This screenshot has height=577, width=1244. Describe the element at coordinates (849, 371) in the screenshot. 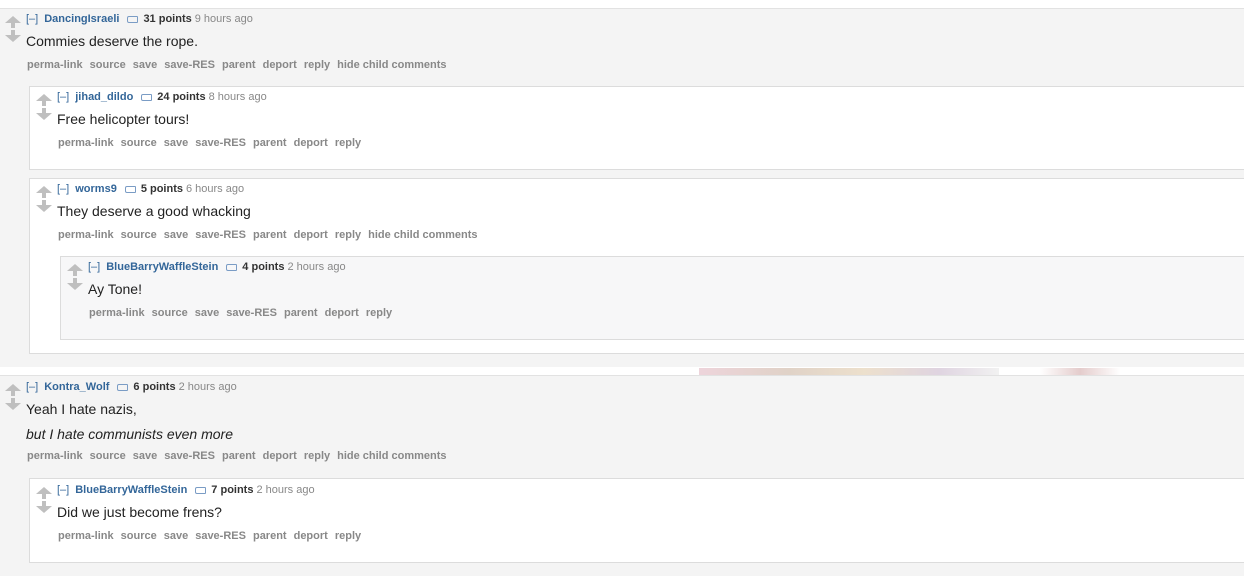

I see `background-image-strip` at that location.